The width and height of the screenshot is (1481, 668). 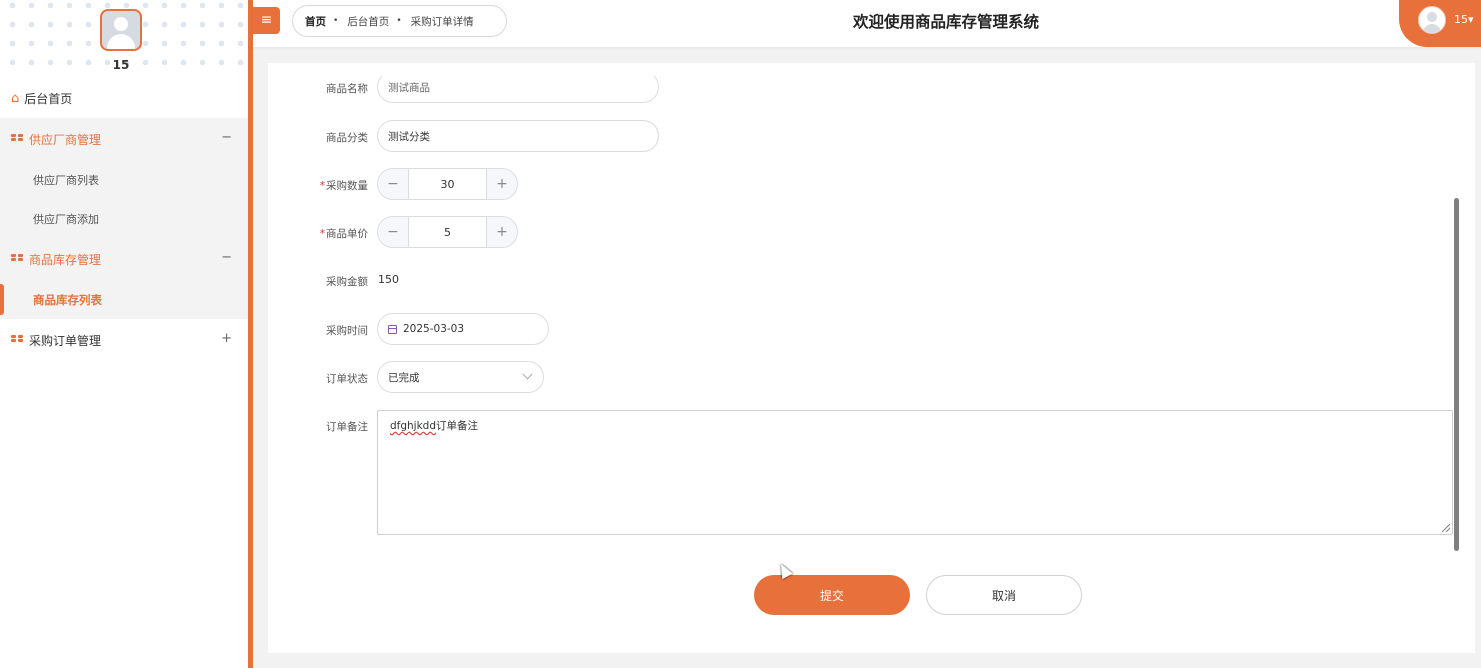 I want to click on resize-handle-icon, so click(x=1446, y=528).